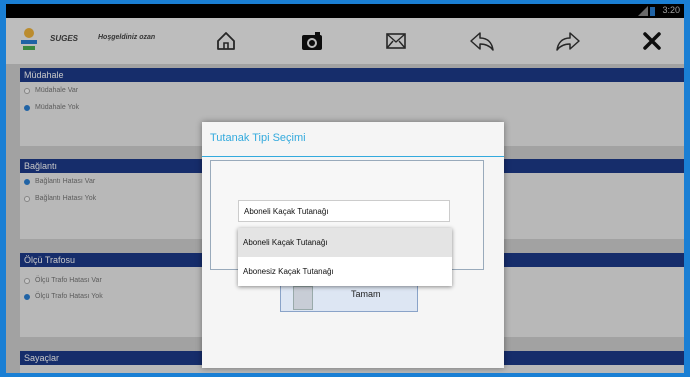 This screenshot has width=690, height=377. I want to click on dropdown-item-abonesiz: Abonesiz Kaçak Tutanağı, so click(345, 271).